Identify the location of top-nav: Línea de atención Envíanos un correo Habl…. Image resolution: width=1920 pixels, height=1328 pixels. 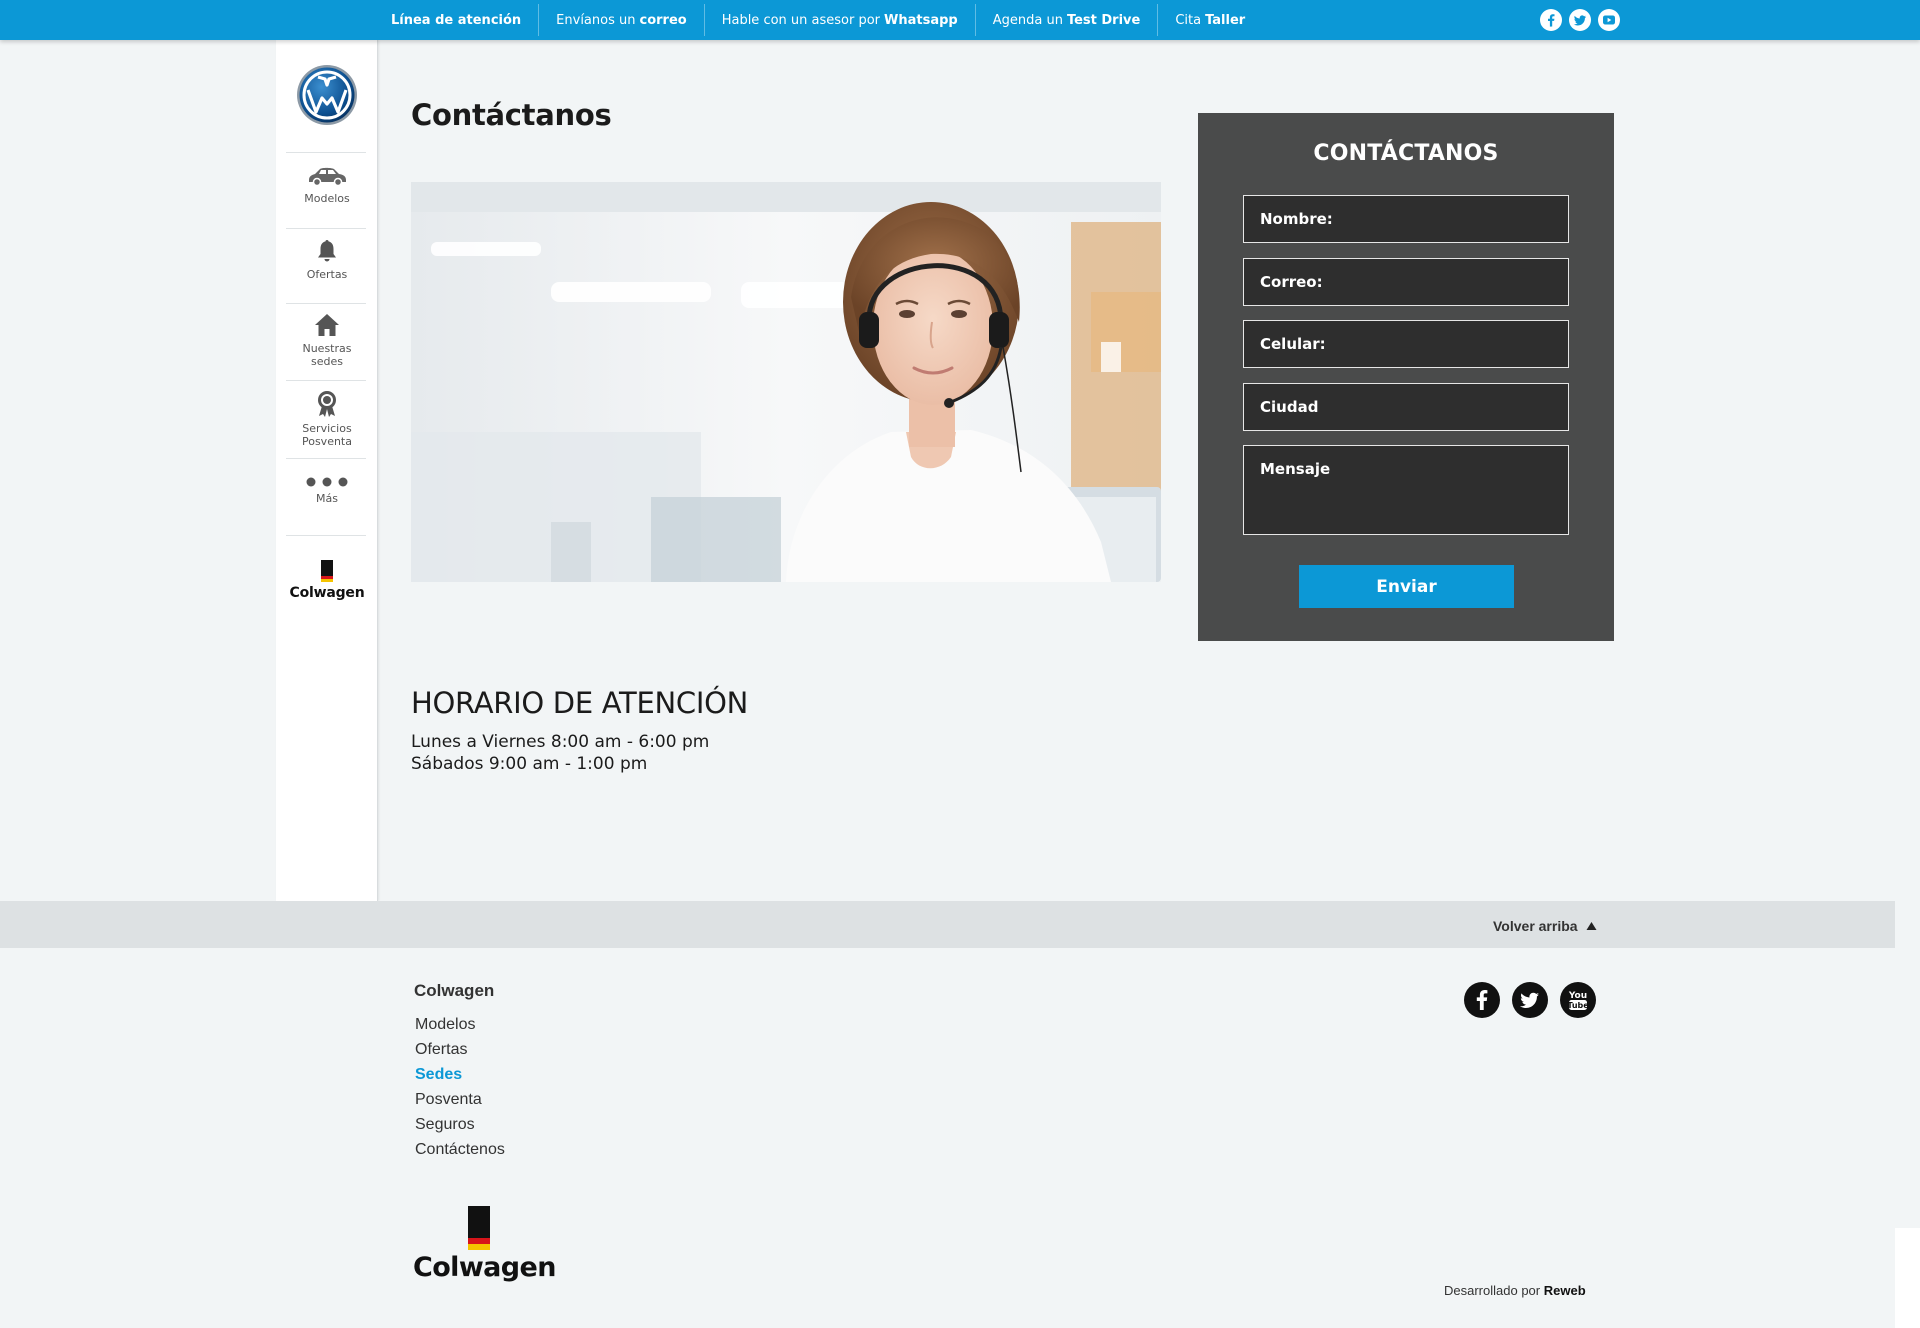
(819, 20).